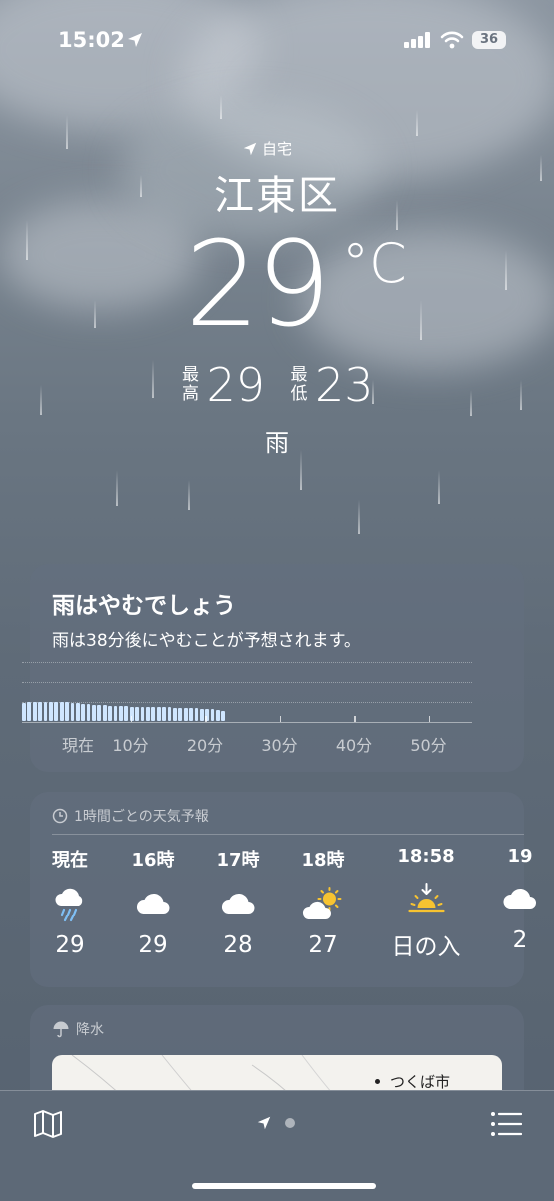 The width and height of the screenshot is (554, 1201). I want to click on axis-label: 現在, so click(78, 745).